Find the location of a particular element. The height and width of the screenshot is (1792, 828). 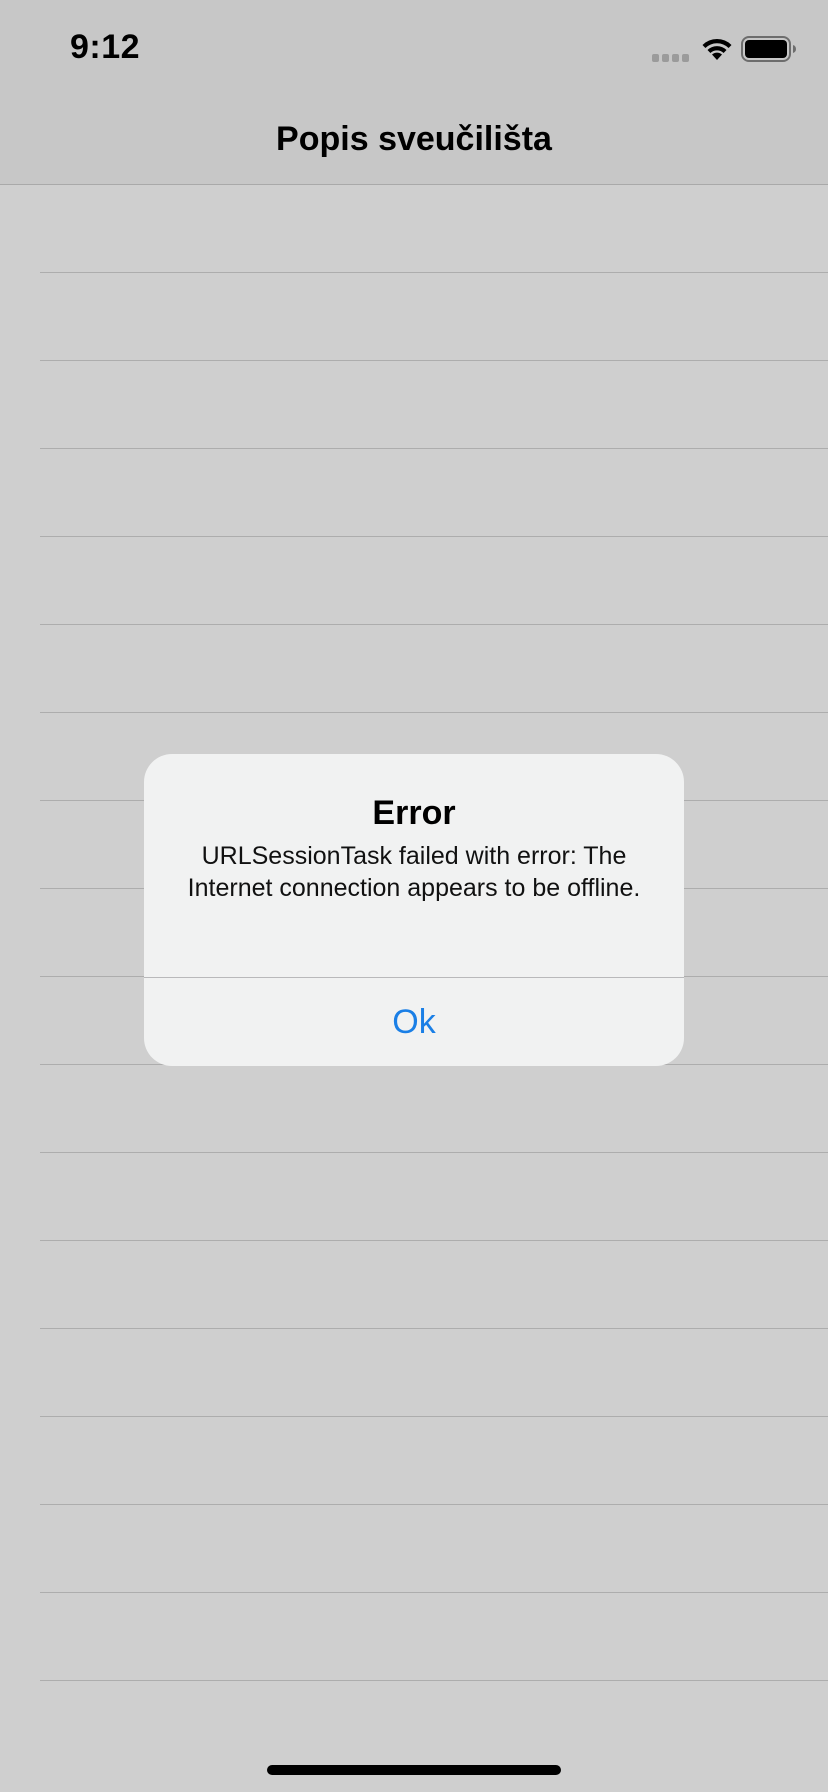

status-time: 9:12 is located at coordinates (105, 47).